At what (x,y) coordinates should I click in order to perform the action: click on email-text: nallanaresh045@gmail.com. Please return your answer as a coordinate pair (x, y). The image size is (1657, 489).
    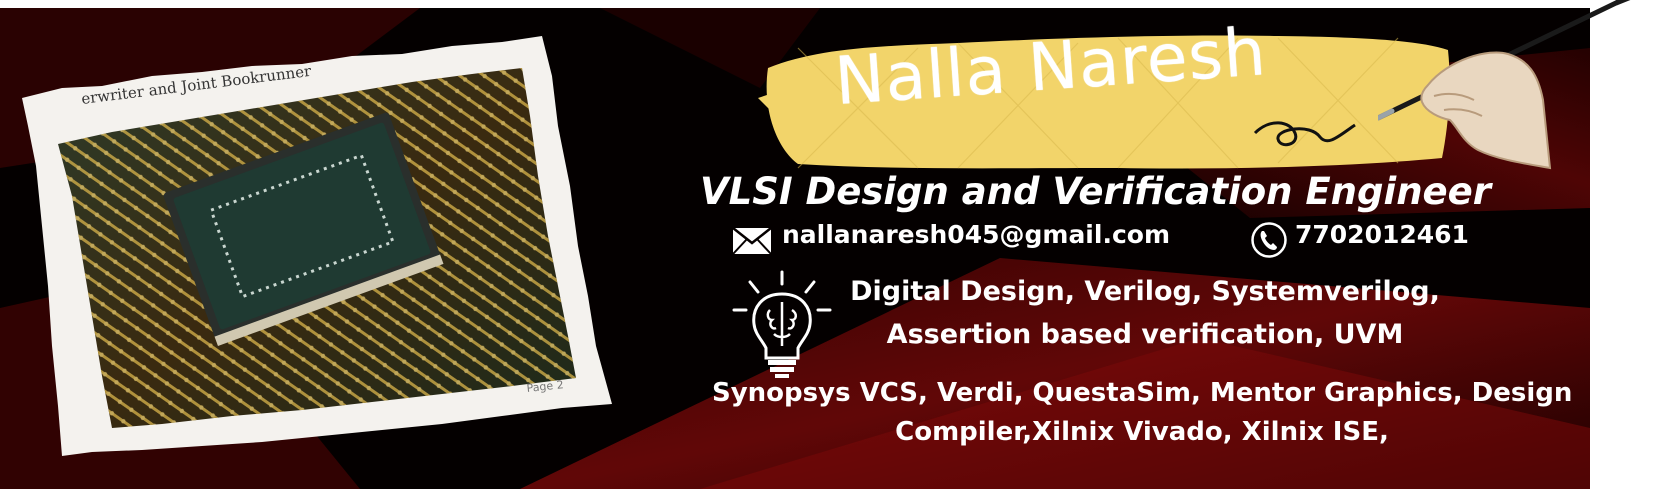
    Looking at the image, I should click on (976, 234).